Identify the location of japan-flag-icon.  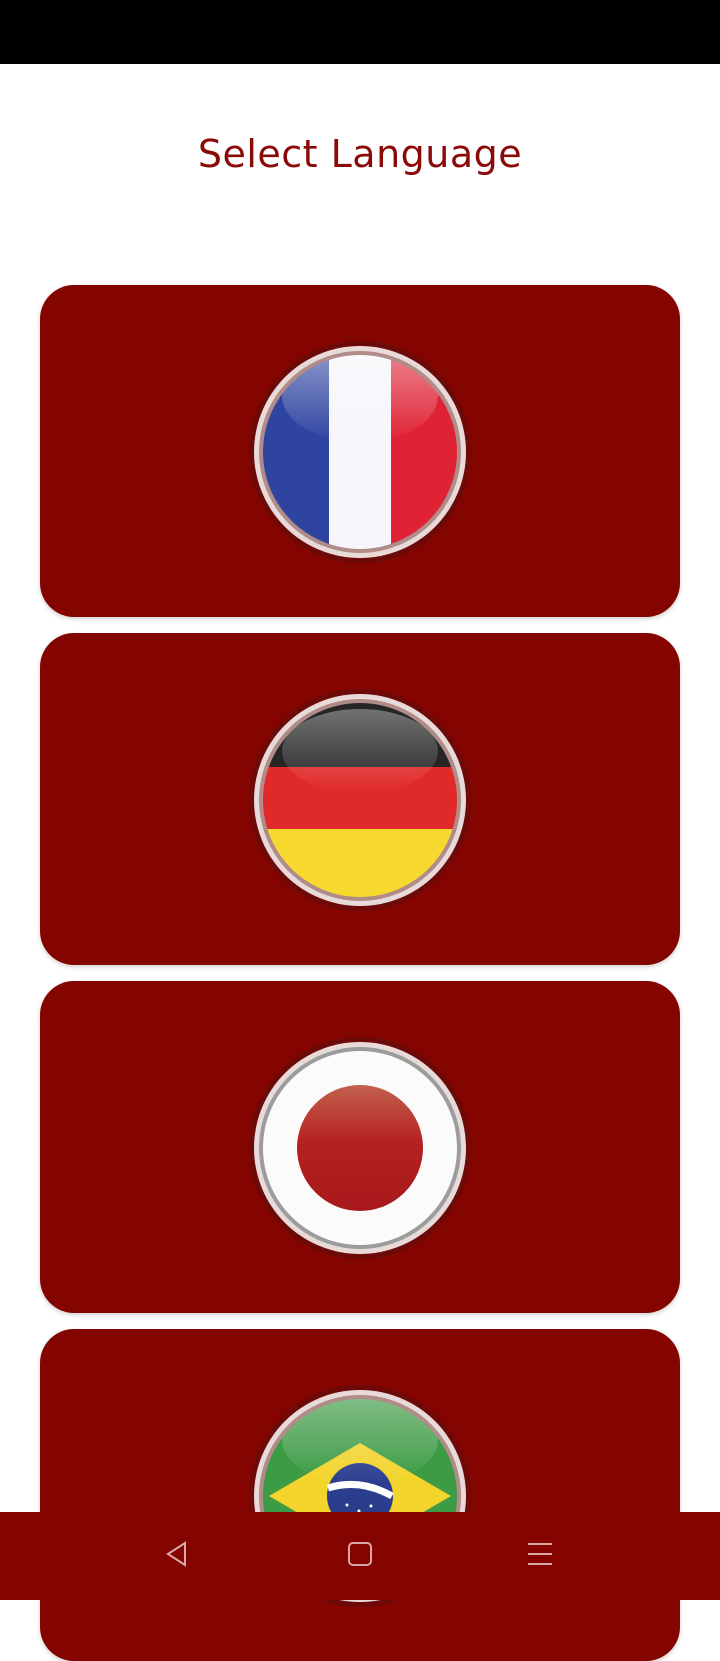
(360, 1148).